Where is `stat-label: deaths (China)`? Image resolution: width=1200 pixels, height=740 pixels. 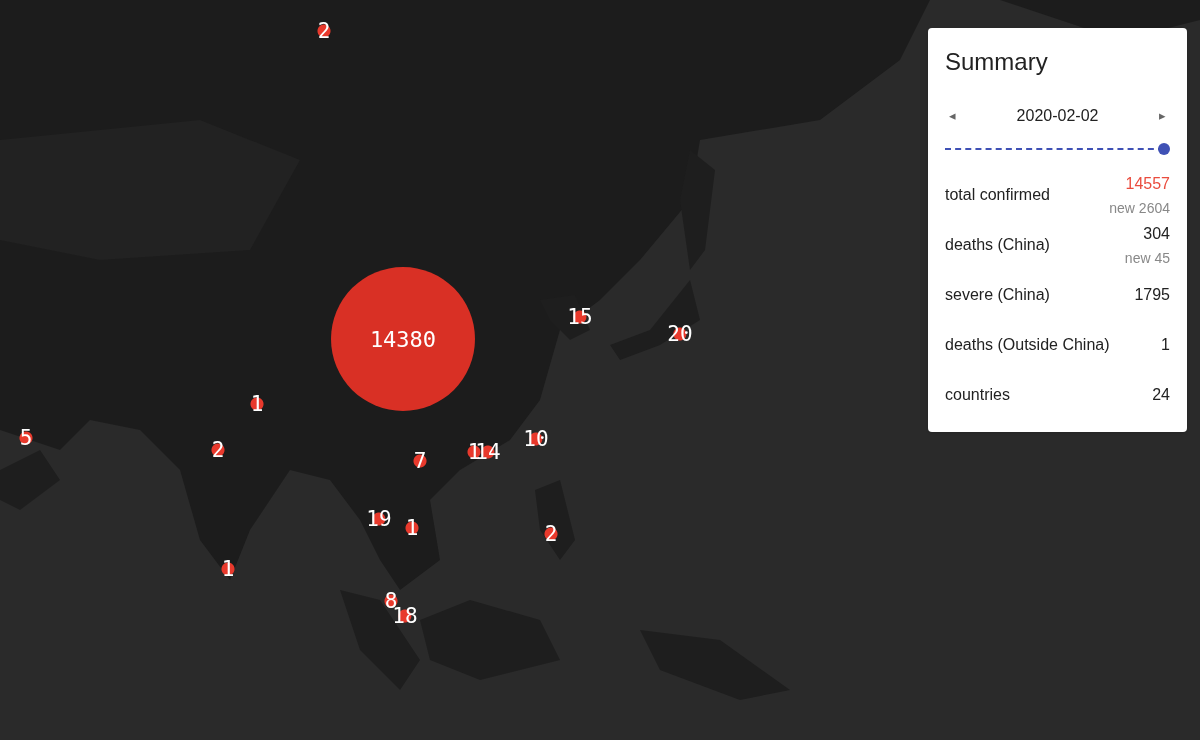
stat-label: deaths (China) is located at coordinates (997, 245).